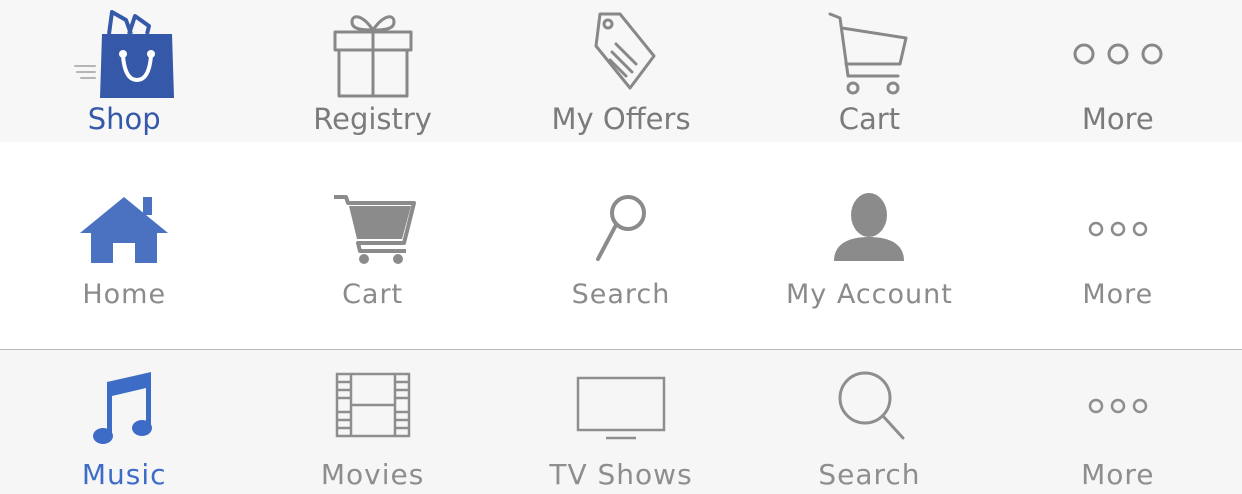 The width and height of the screenshot is (1242, 494). Describe the element at coordinates (372, 405) in the screenshot. I see `film-strip-icon` at that location.